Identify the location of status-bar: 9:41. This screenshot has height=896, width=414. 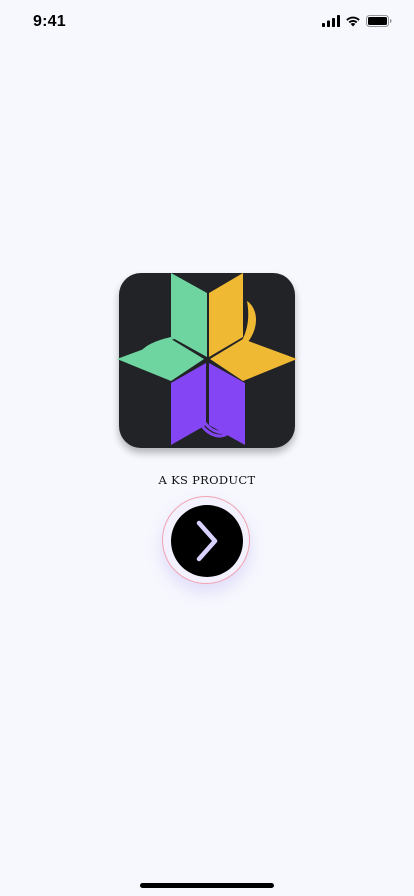
(207, 22).